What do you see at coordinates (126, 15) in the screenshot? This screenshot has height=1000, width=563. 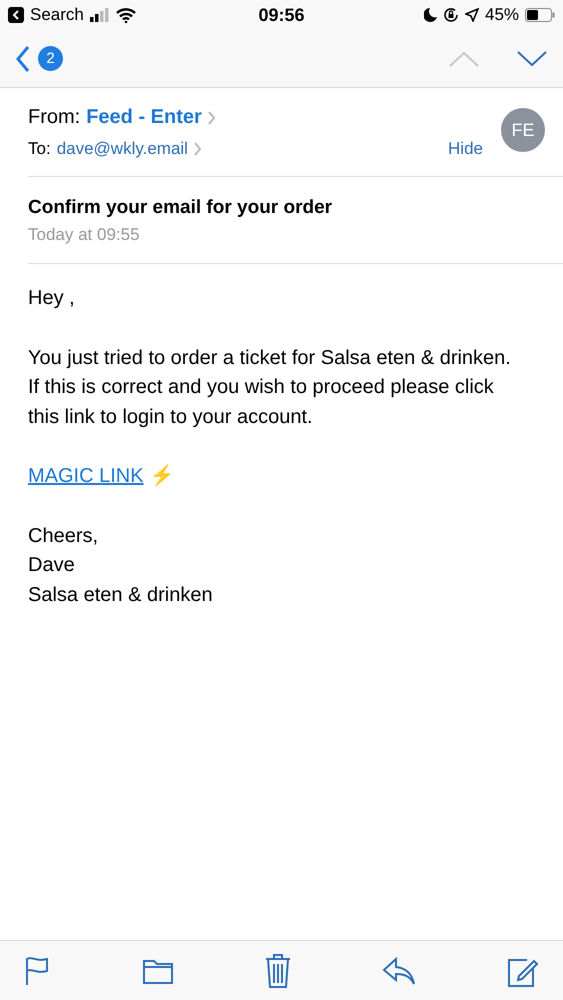 I see `wifi-icon` at bounding box center [126, 15].